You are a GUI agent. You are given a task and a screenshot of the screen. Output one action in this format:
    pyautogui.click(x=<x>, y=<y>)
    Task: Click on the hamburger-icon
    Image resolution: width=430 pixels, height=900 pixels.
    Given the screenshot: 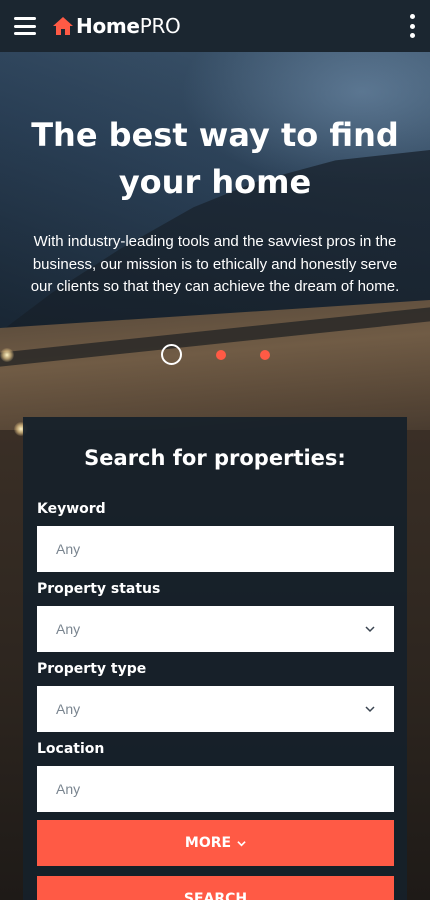 What is the action you would take?
    pyautogui.click(x=25, y=26)
    